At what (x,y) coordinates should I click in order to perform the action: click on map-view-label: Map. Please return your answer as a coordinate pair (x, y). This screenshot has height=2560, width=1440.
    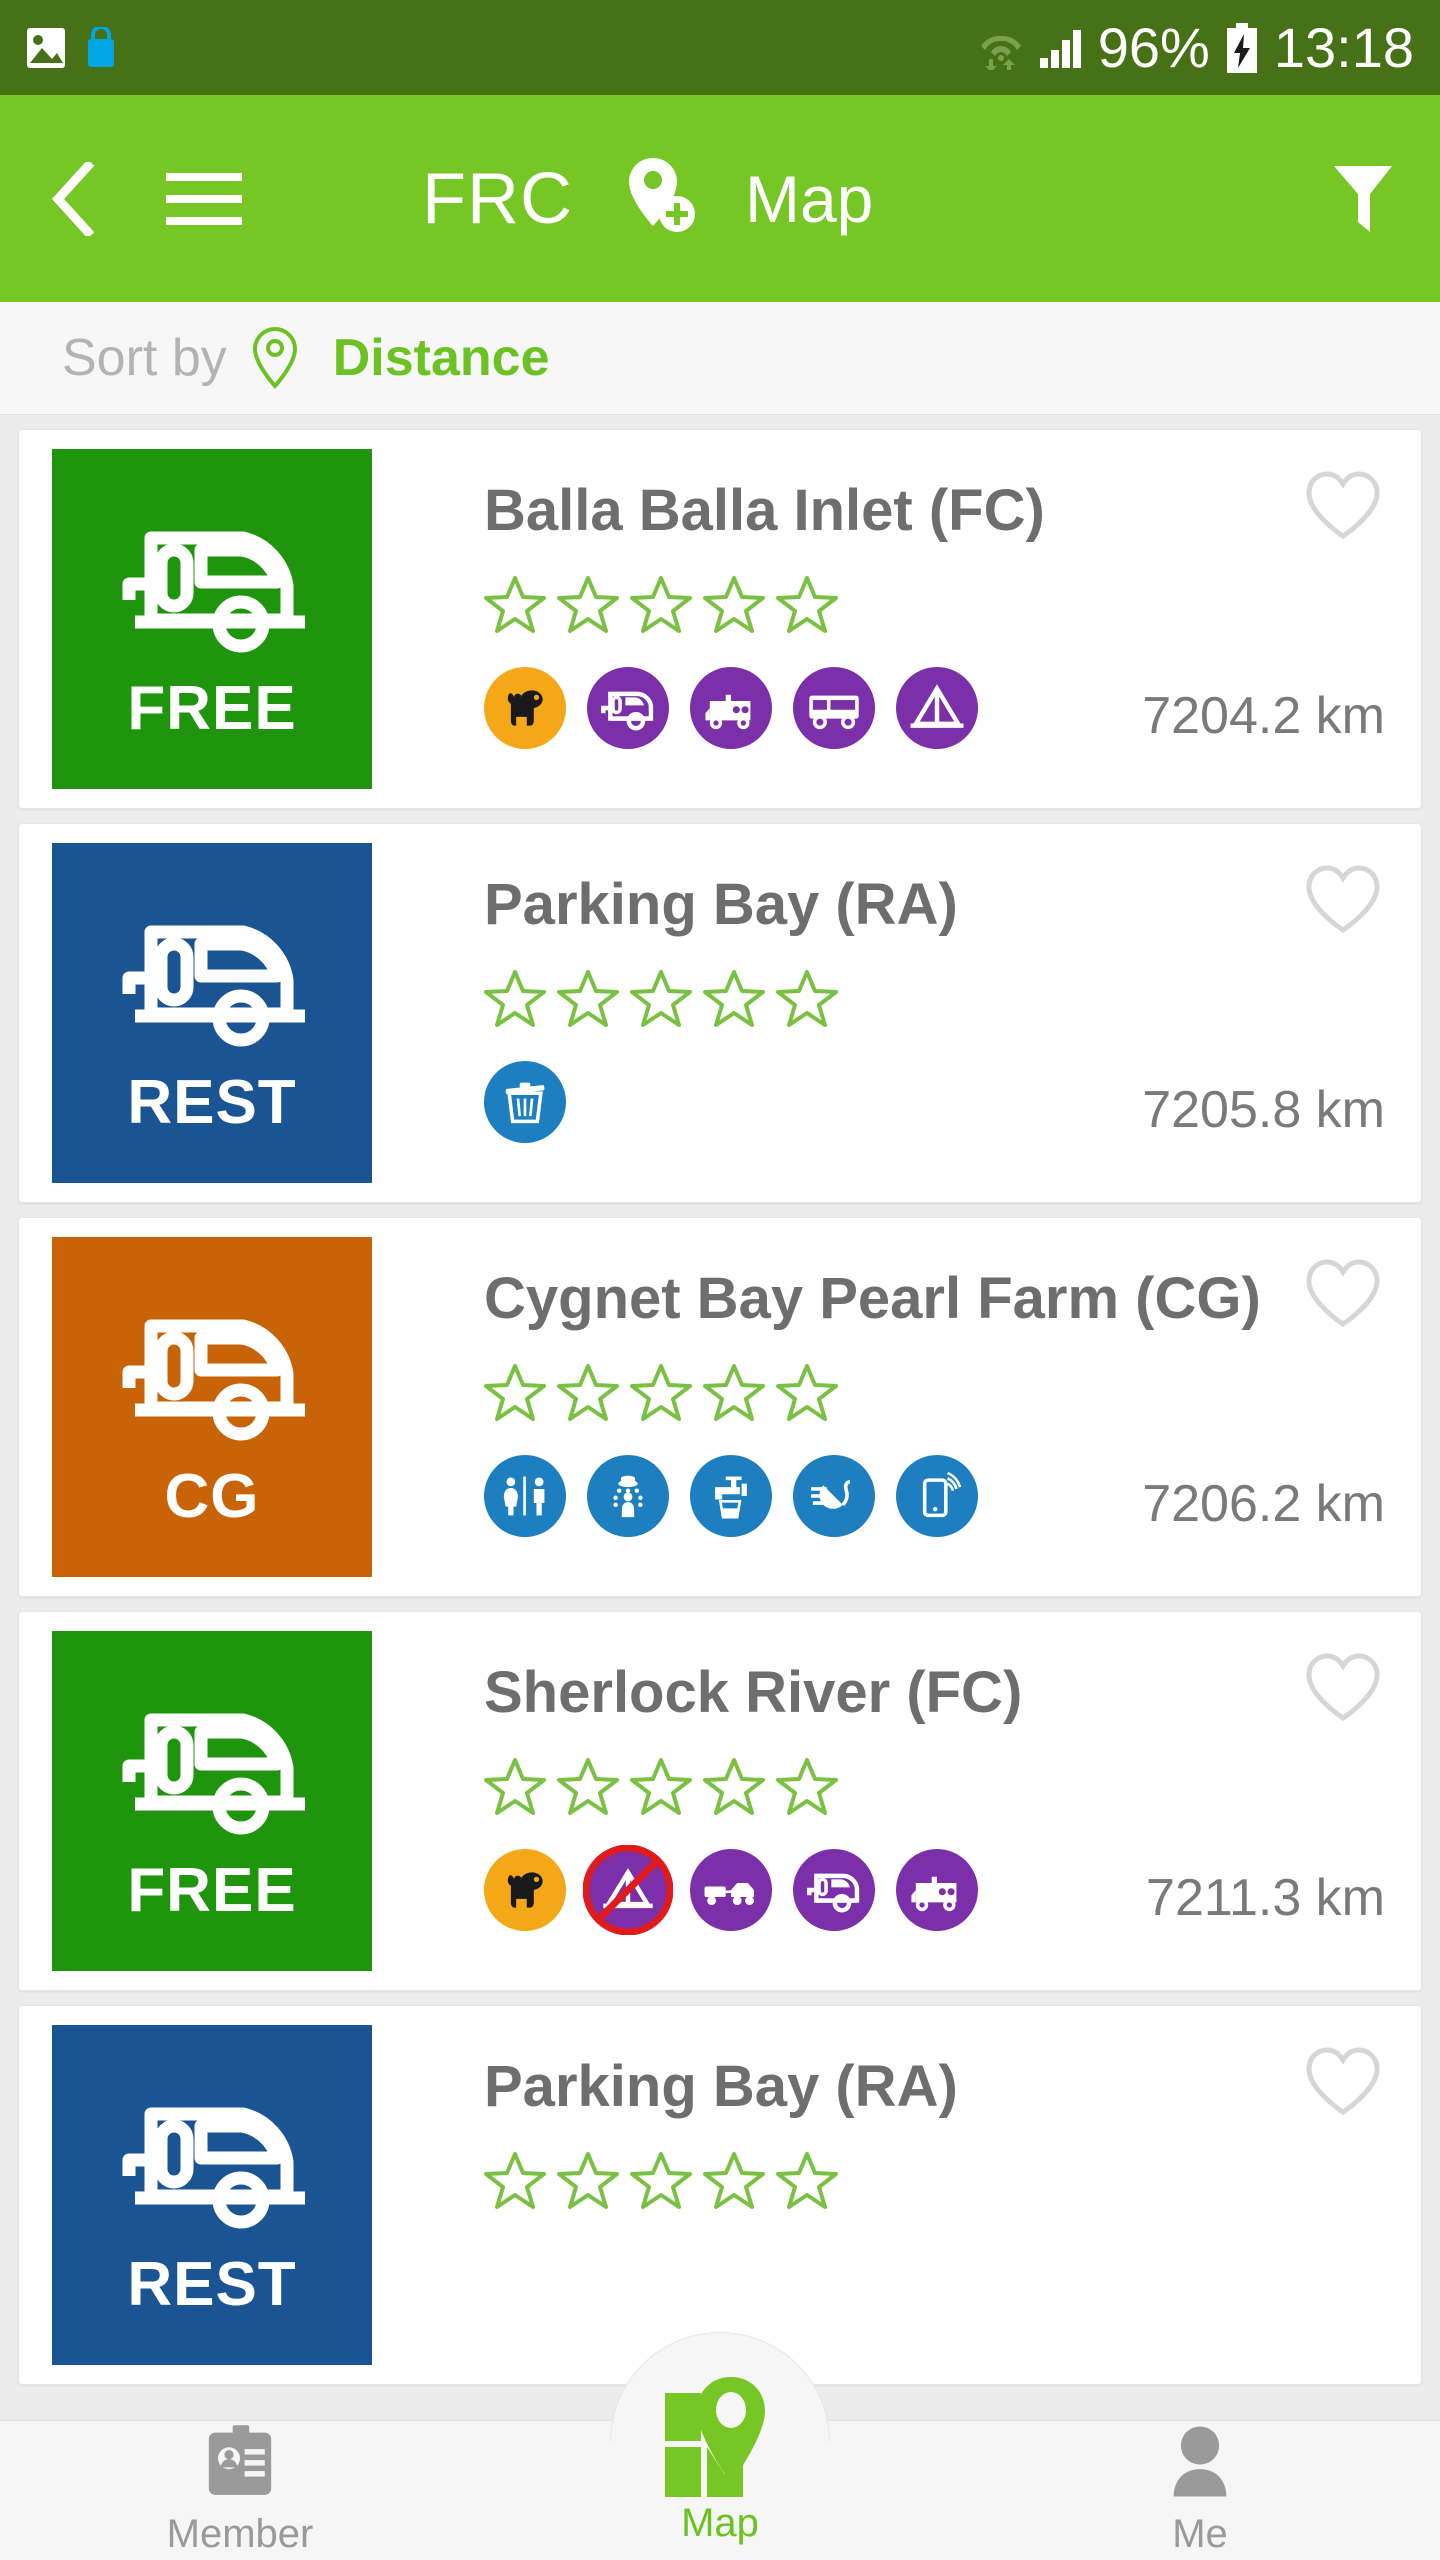
    Looking at the image, I should click on (809, 199).